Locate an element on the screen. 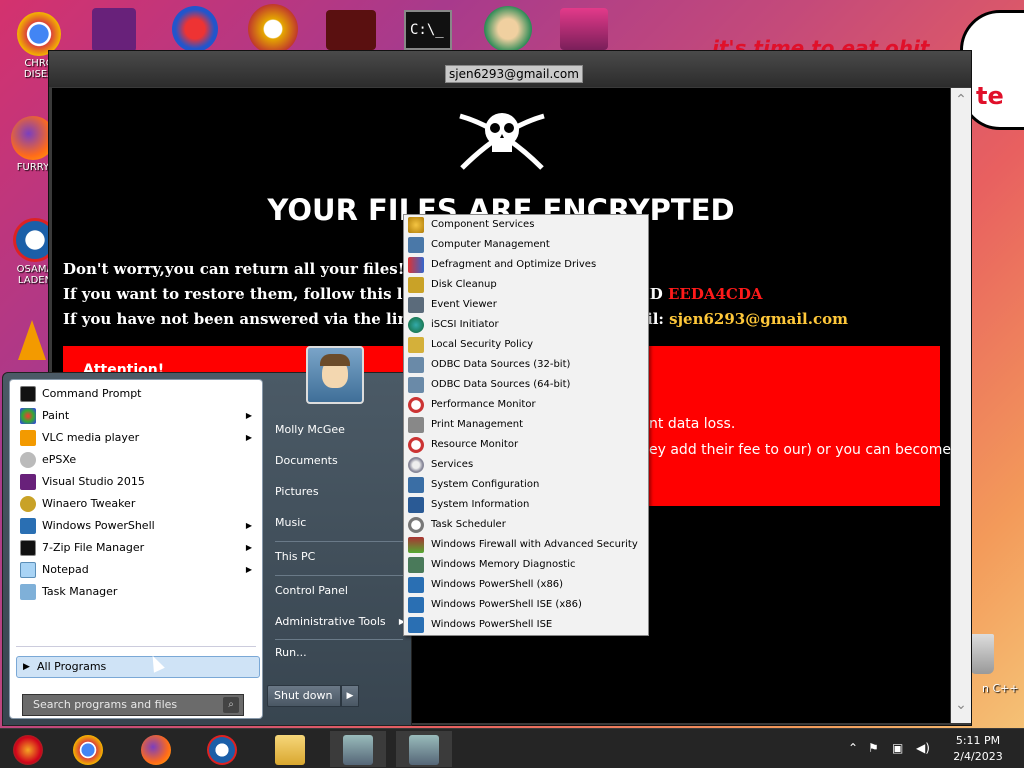 This screenshot has height=768, width=1024. action-center-flag-icon: ⚑ is located at coordinates (873, 748).